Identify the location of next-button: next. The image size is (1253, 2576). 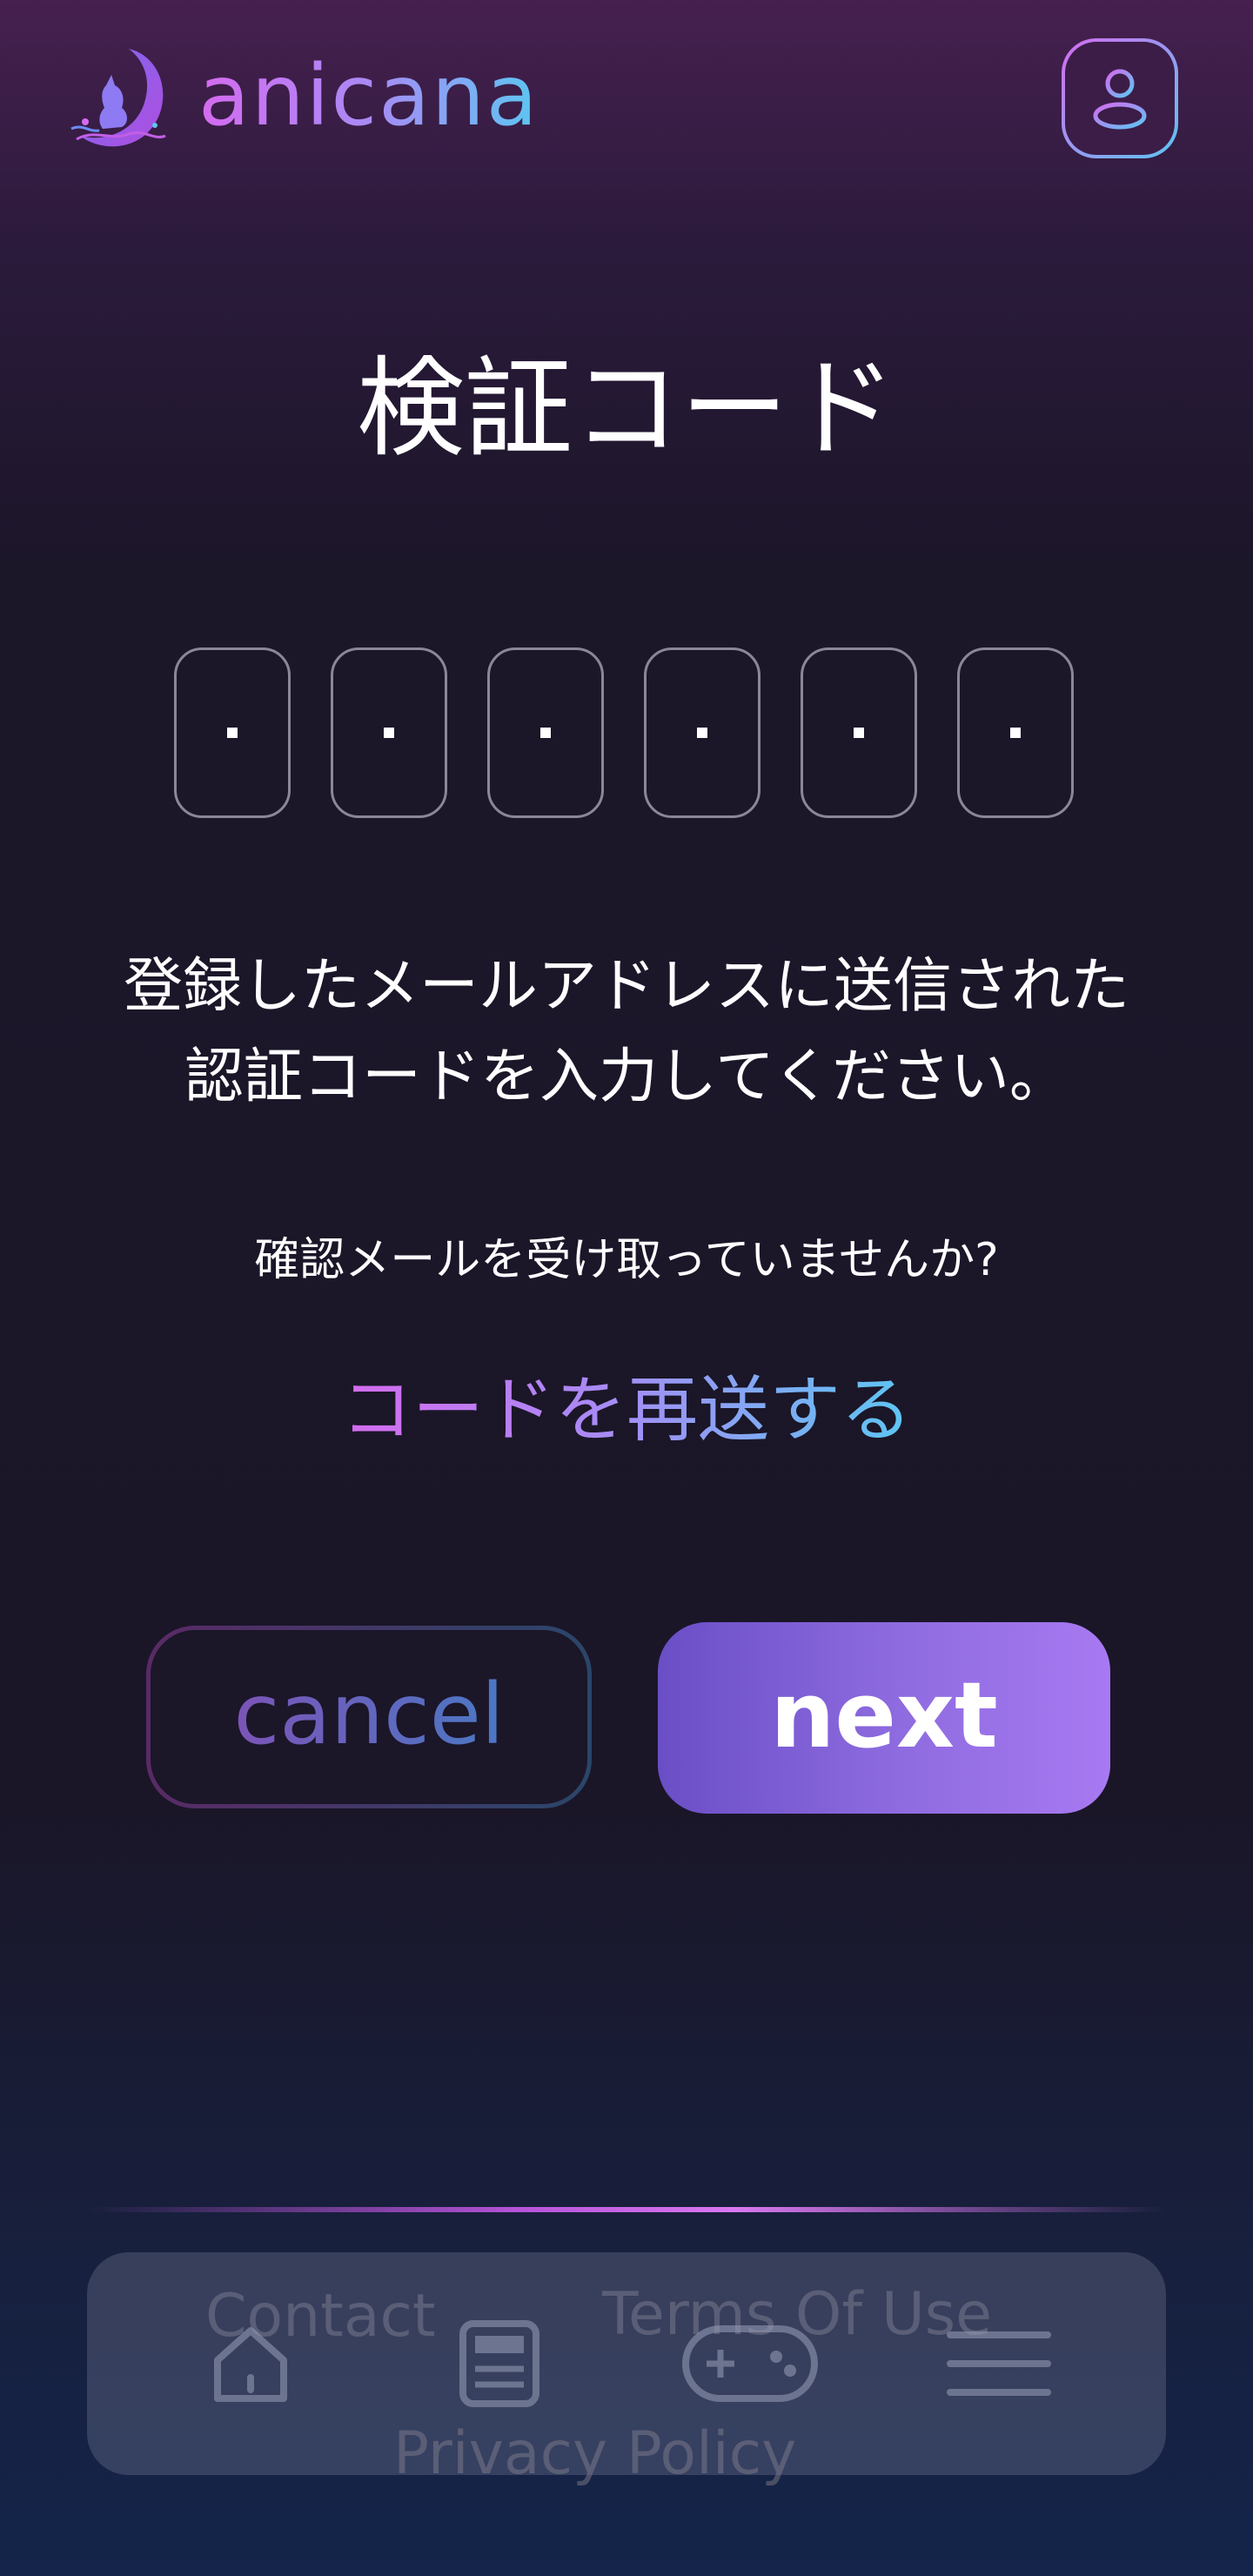
(884, 1718).